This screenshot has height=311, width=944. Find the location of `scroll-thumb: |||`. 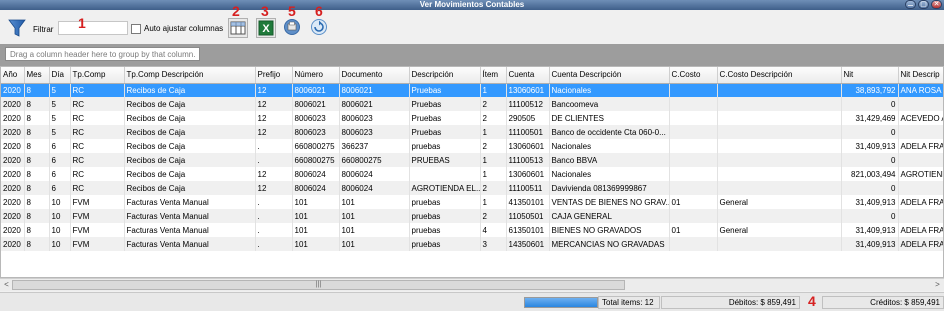

scroll-thumb: ||| is located at coordinates (318, 285).